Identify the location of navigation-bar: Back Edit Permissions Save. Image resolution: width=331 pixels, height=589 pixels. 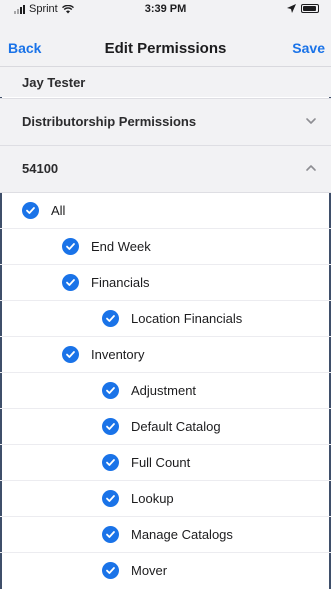
(165, 44).